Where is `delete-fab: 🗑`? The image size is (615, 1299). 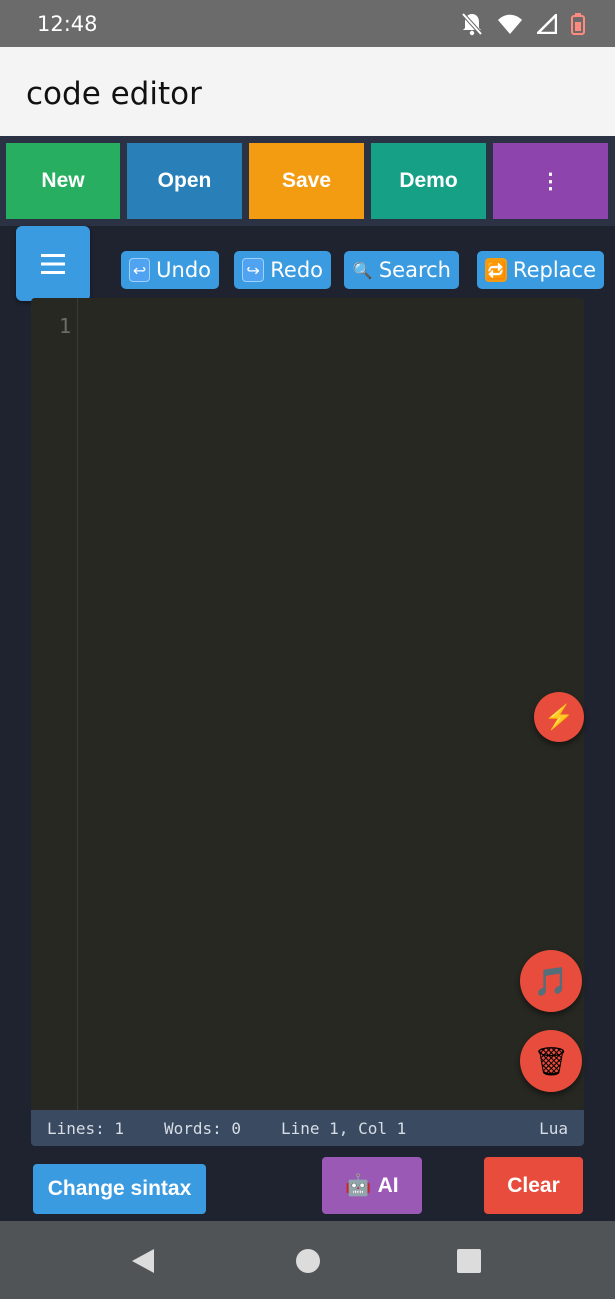
delete-fab: 🗑 is located at coordinates (551, 1061).